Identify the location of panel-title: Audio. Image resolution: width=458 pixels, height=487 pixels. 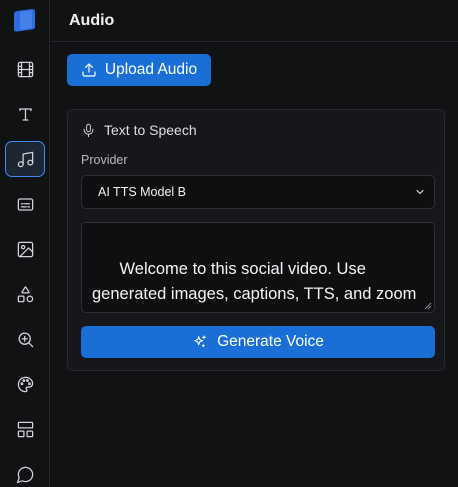
(92, 20).